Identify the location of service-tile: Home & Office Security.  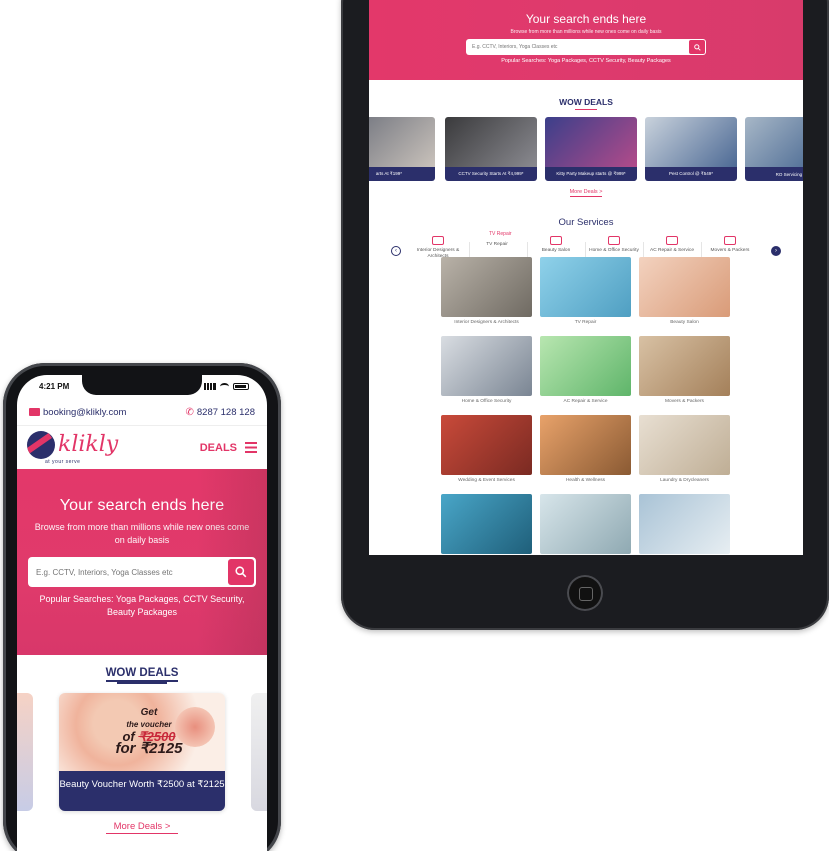
(486, 370).